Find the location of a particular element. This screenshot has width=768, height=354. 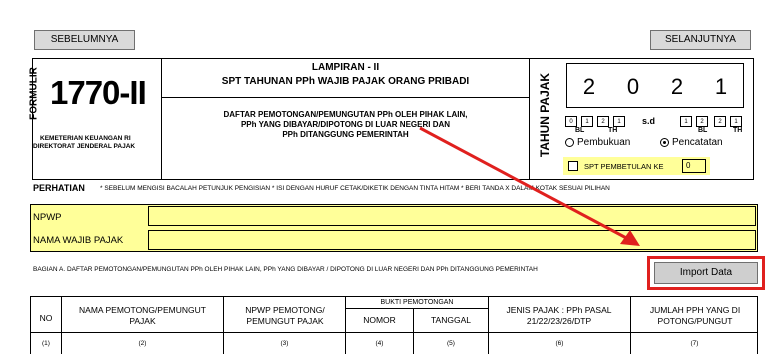

col-nomor-header: NOMOR is located at coordinates (379, 320).